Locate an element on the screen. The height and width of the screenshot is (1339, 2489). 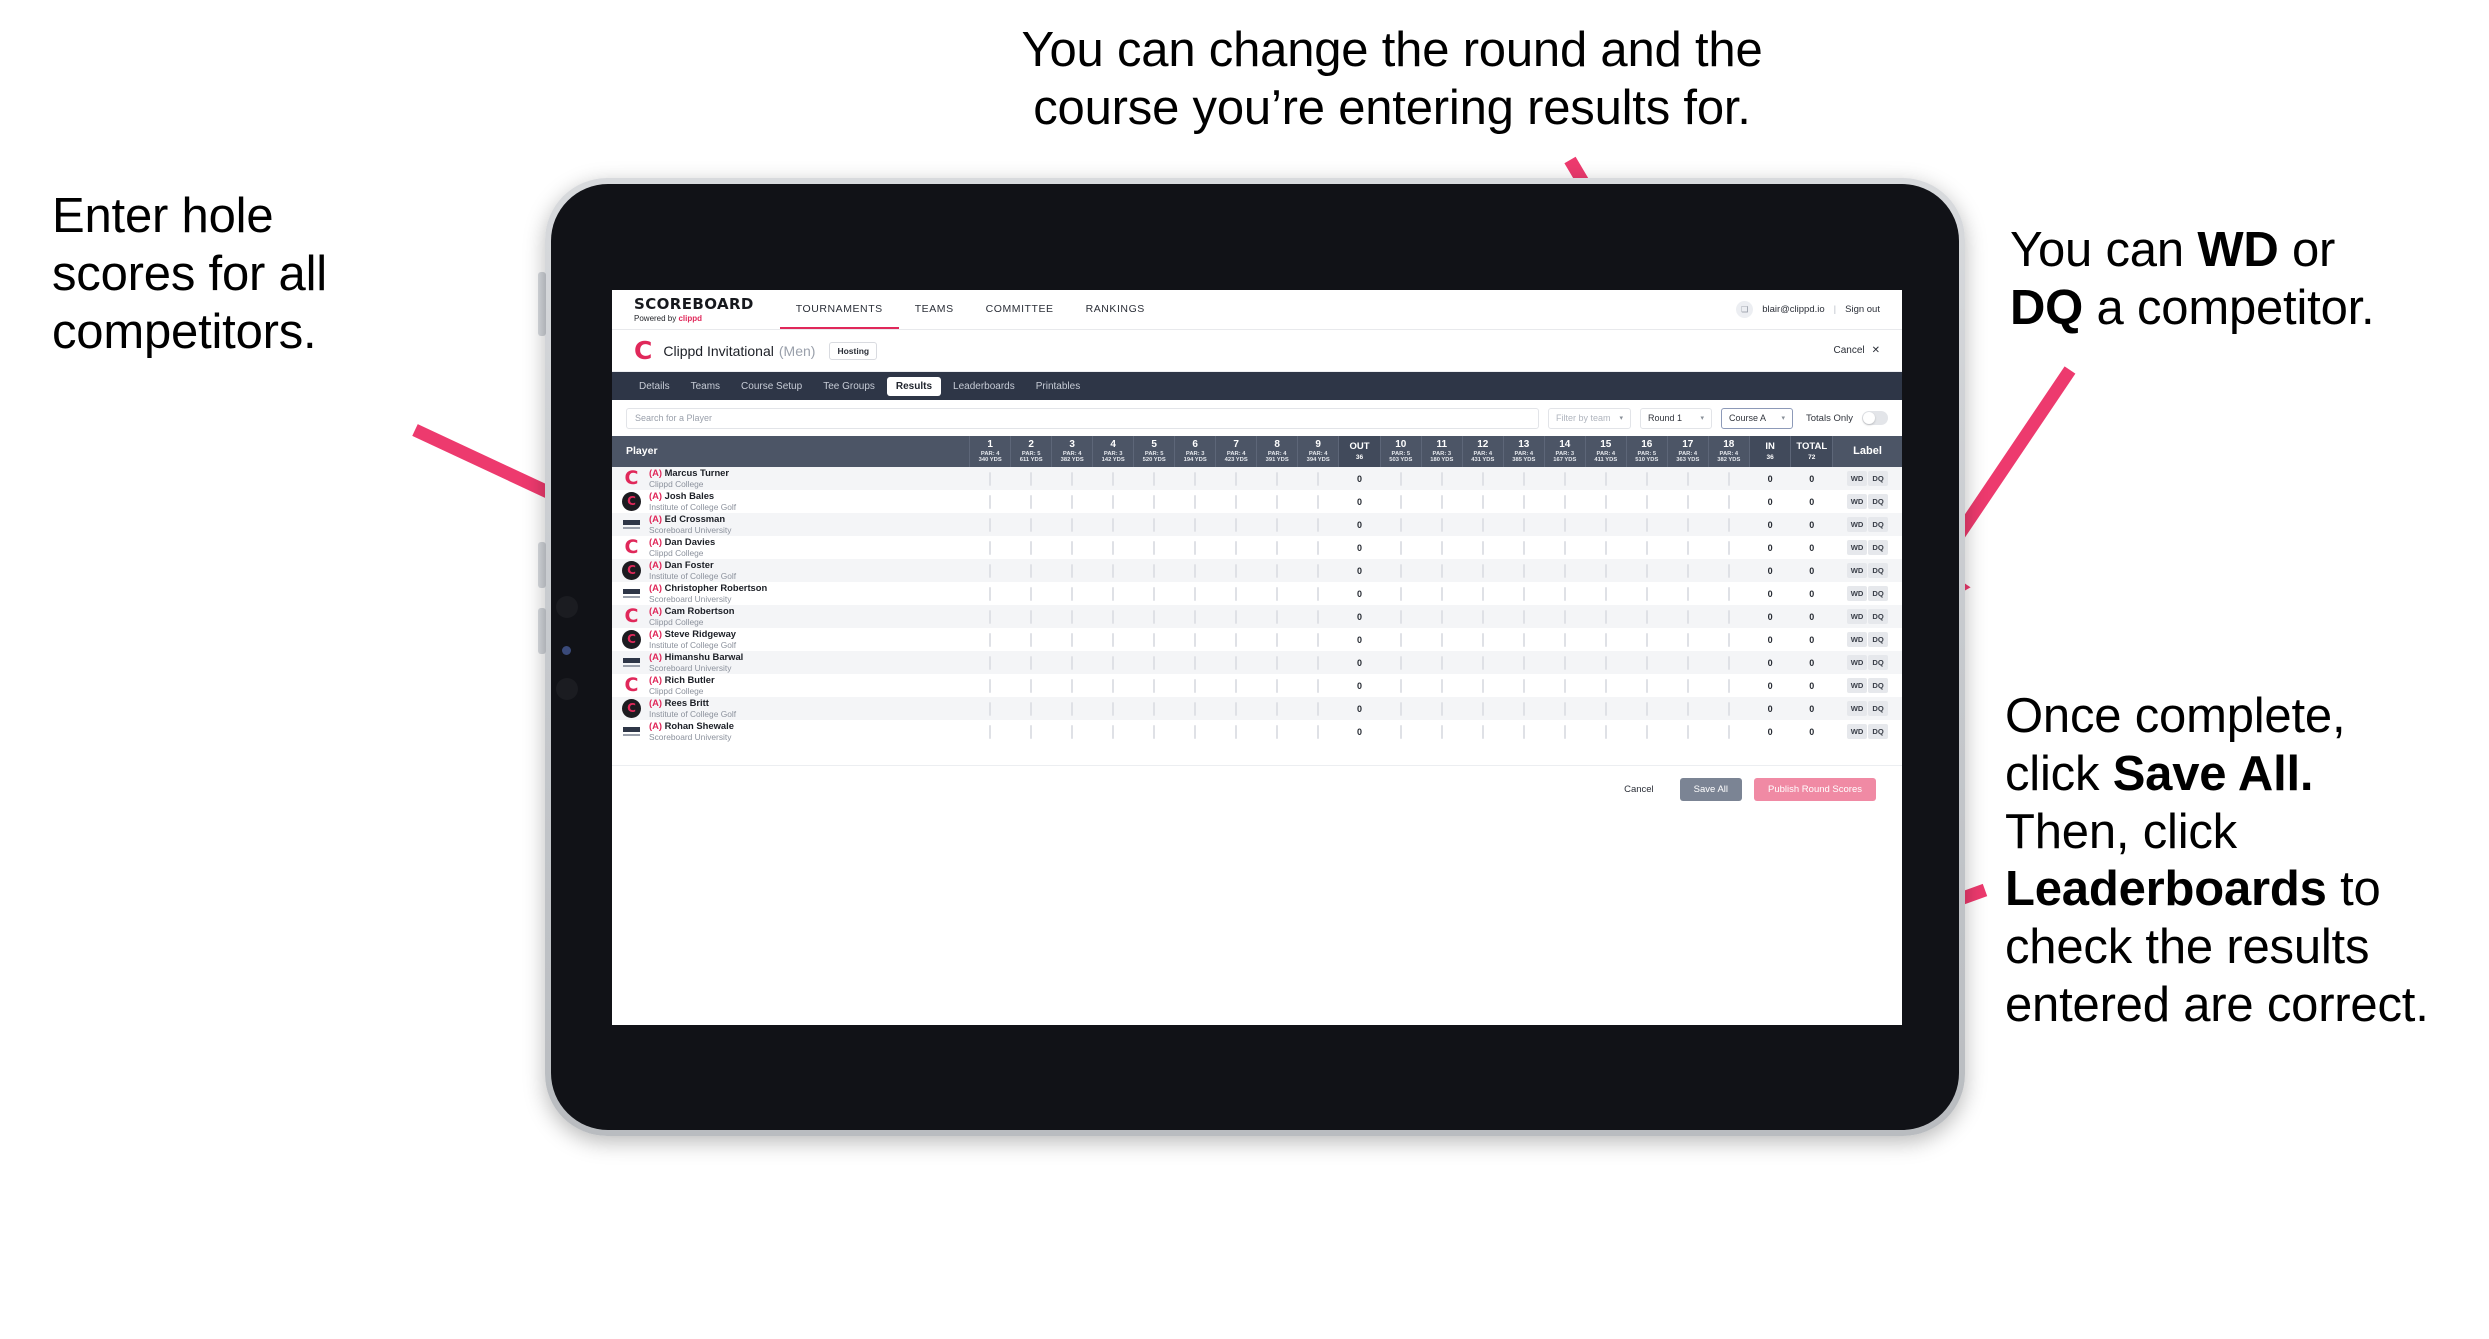
power-button is located at coordinates (542, 304).